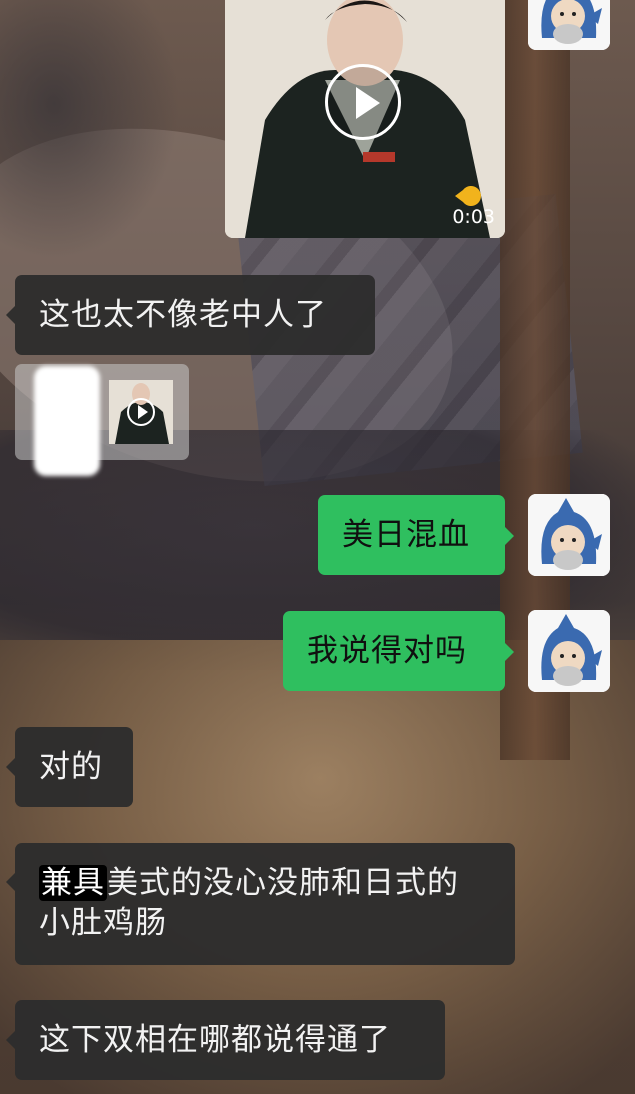 This screenshot has width=635, height=1094. What do you see at coordinates (73, 883) in the screenshot?
I see `highlighted-text: 兼具` at bounding box center [73, 883].